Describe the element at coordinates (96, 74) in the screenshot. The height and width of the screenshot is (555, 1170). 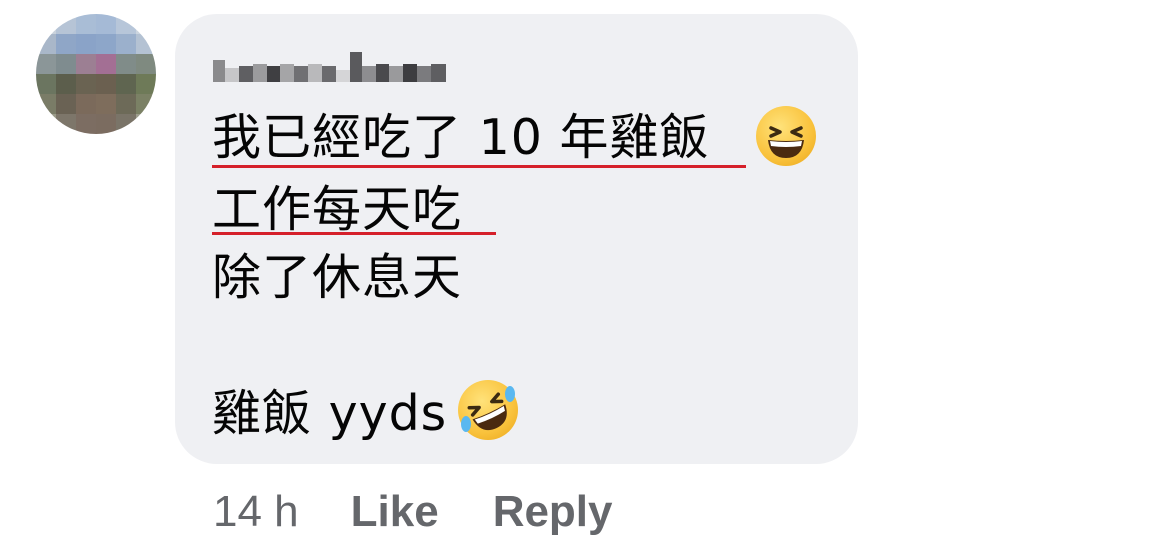
I see `avatar` at that location.